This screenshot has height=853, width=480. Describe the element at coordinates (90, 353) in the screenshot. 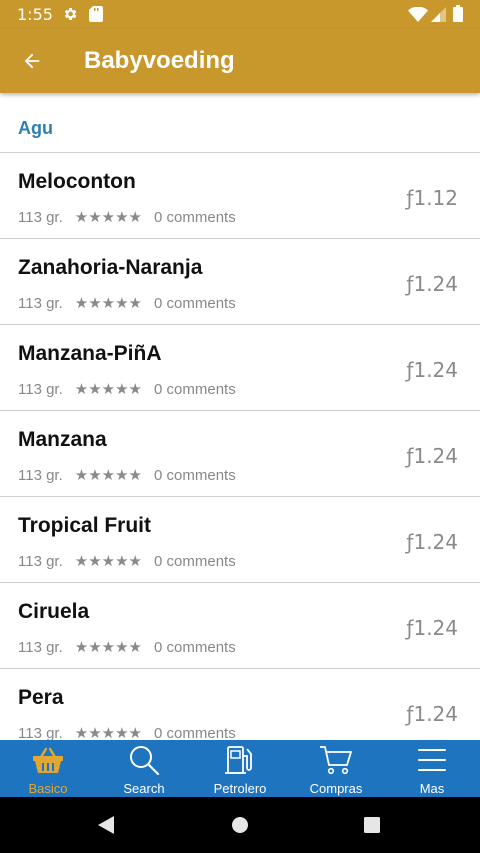

I see `product-name: Manzana-PiñA` at that location.